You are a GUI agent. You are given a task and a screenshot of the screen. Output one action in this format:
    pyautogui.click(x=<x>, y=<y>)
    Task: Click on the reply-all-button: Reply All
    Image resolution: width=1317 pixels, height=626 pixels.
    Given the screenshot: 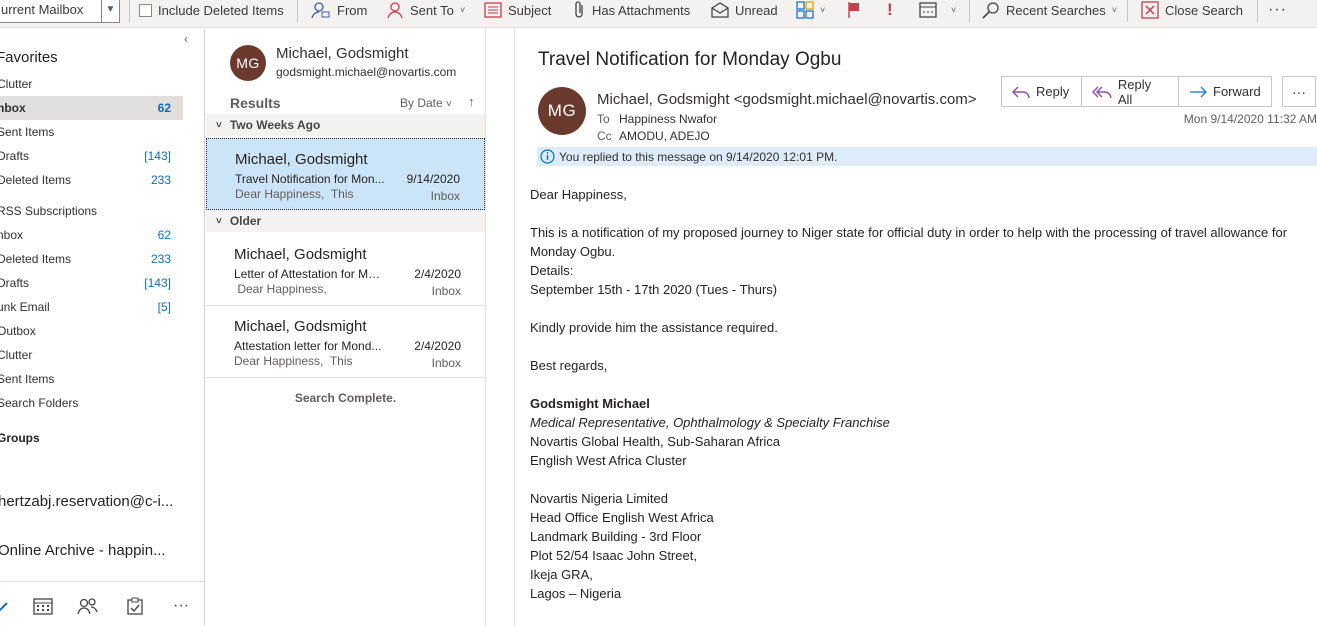 What is the action you would take?
    pyautogui.click(x=1130, y=91)
    